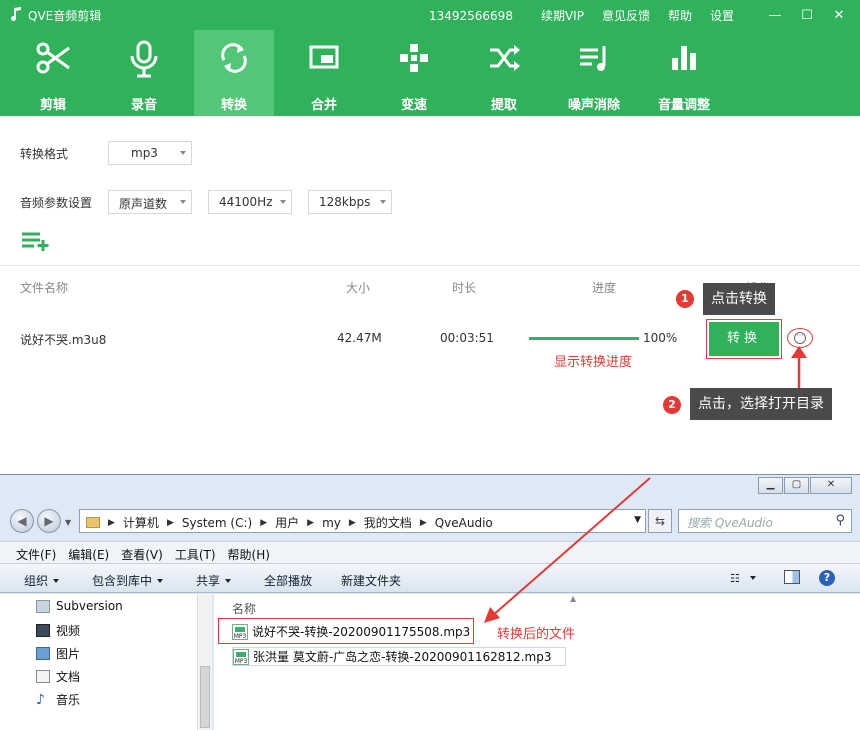  Describe the element at coordinates (680, 15) in the screenshot. I see `menu-help: 帮助` at that location.